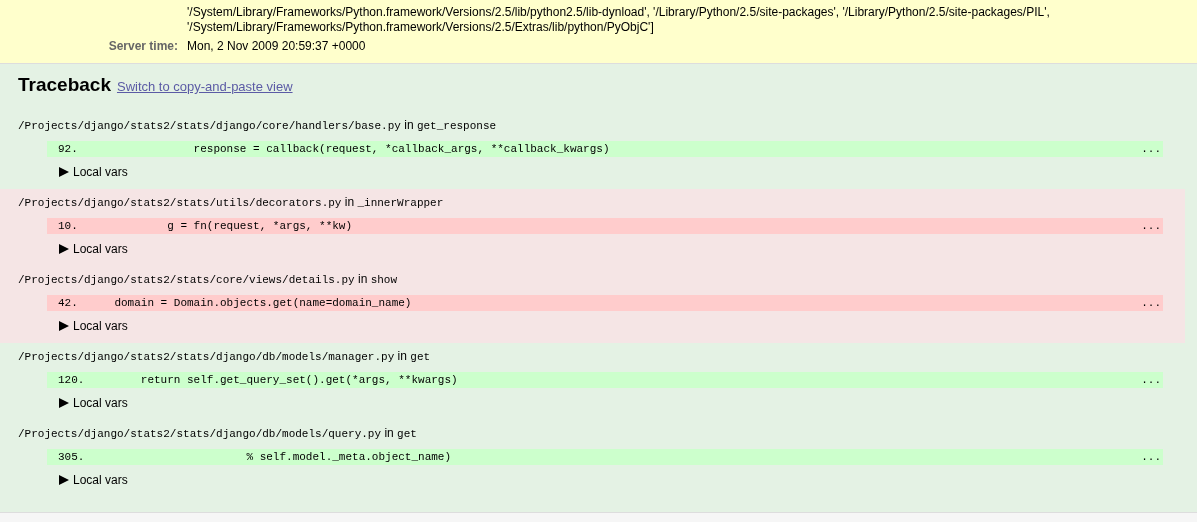 This screenshot has width=1197, height=522. Describe the element at coordinates (204, 86) in the screenshot. I see `copy-paste-view-link: Switch to copy-and-paste view` at that location.